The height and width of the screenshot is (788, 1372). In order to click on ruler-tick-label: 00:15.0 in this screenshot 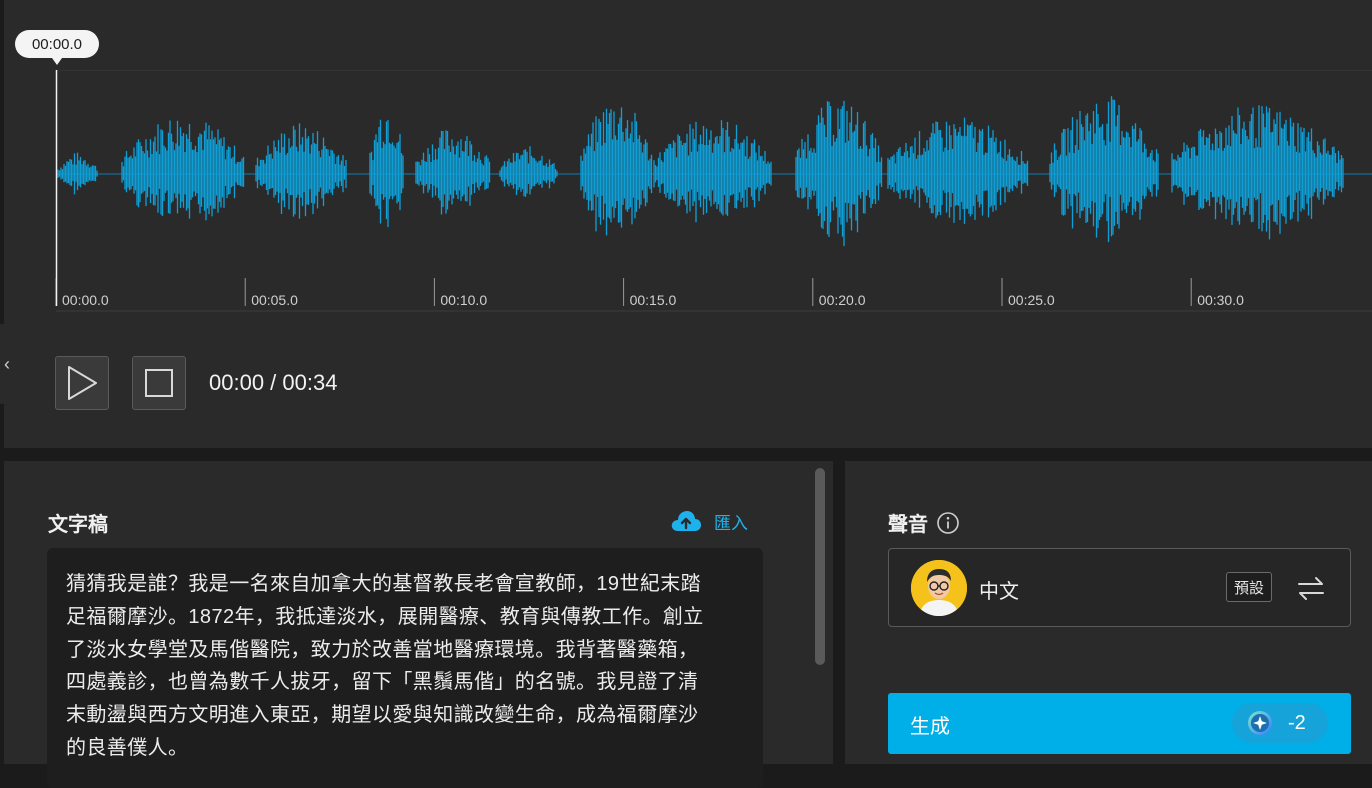, I will do `click(653, 300)`.